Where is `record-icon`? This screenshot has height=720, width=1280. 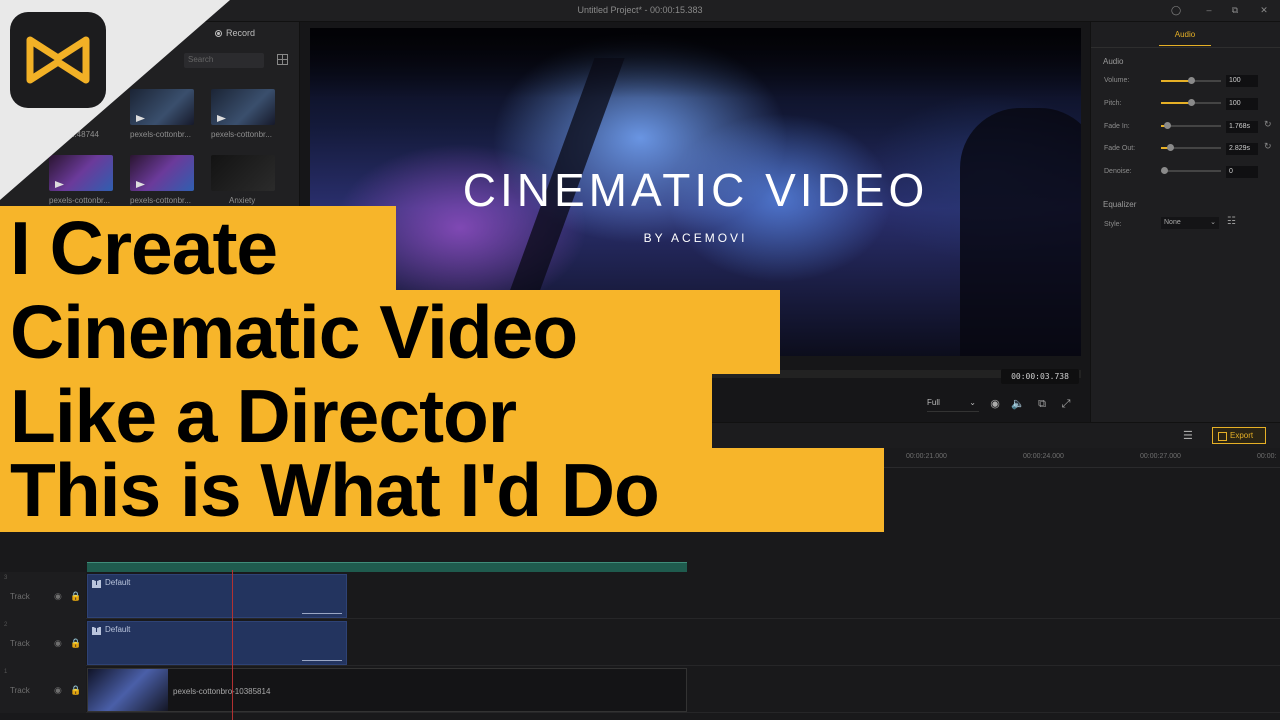
record-icon is located at coordinates (218, 33).